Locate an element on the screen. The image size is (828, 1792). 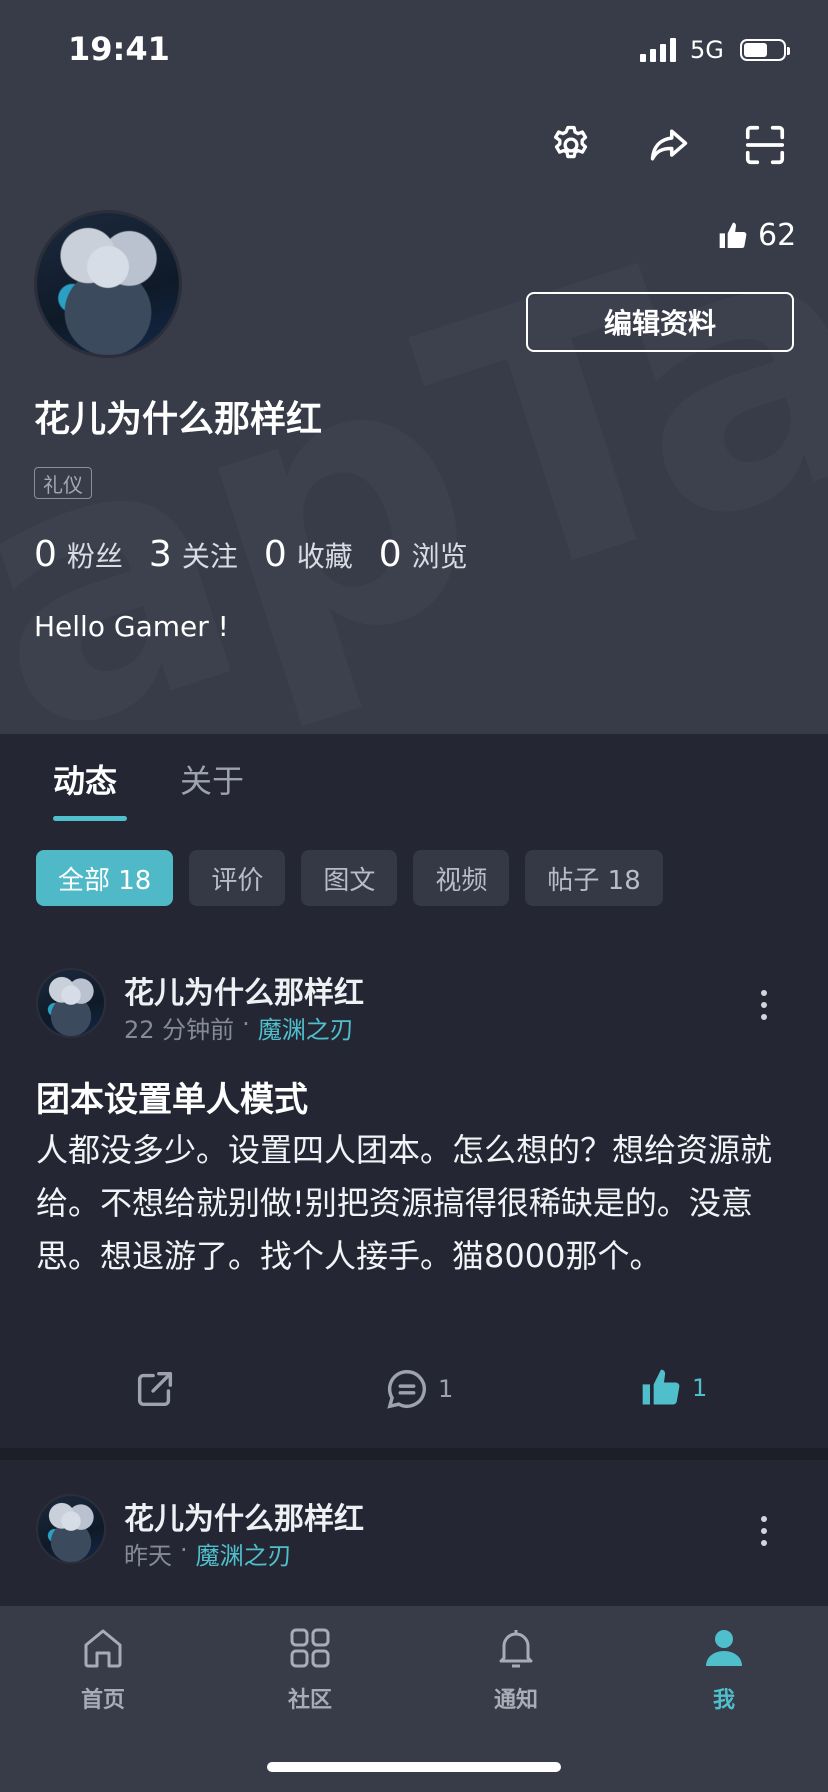
post-meta: 22 分钟前 · 魔渊之刃 is located at coordinates (239, 1027).